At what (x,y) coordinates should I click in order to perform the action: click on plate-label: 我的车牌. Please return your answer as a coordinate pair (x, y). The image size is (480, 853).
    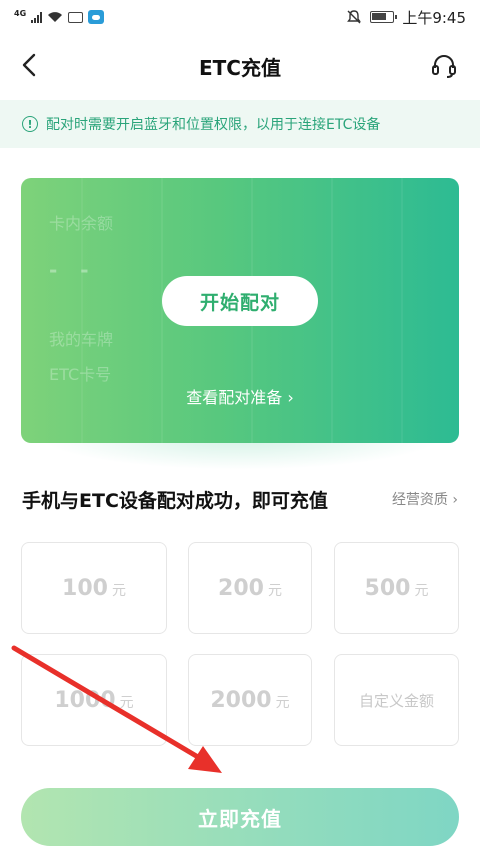
    Looking at the image, I should click on (81, 339).